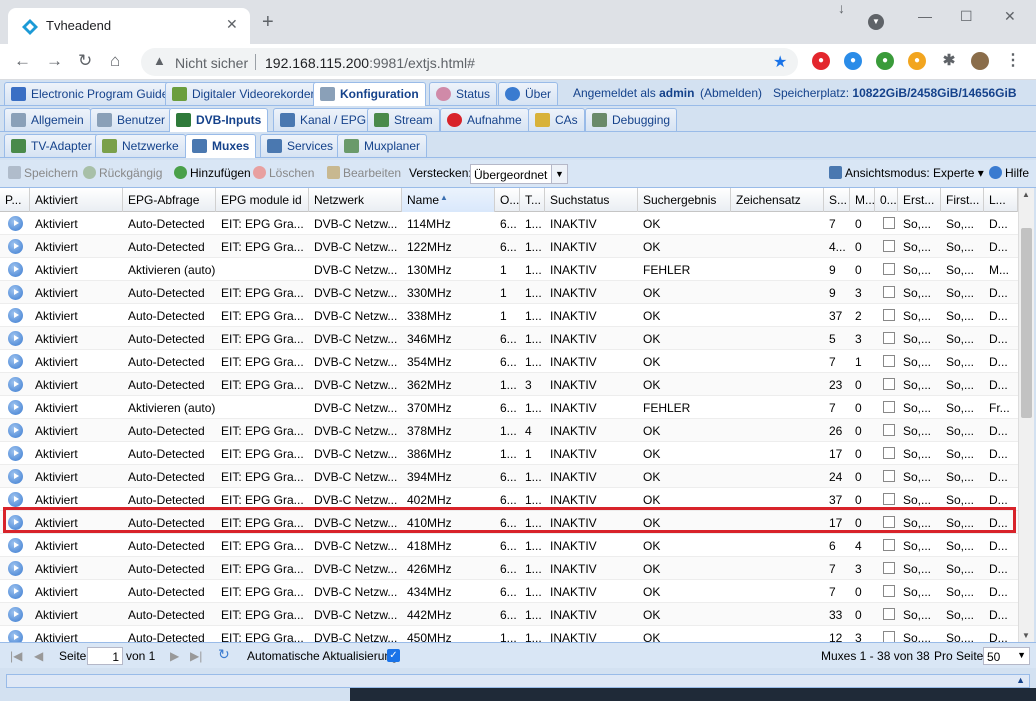  I want to click on new-tab-icon: +, so click(268, 22).